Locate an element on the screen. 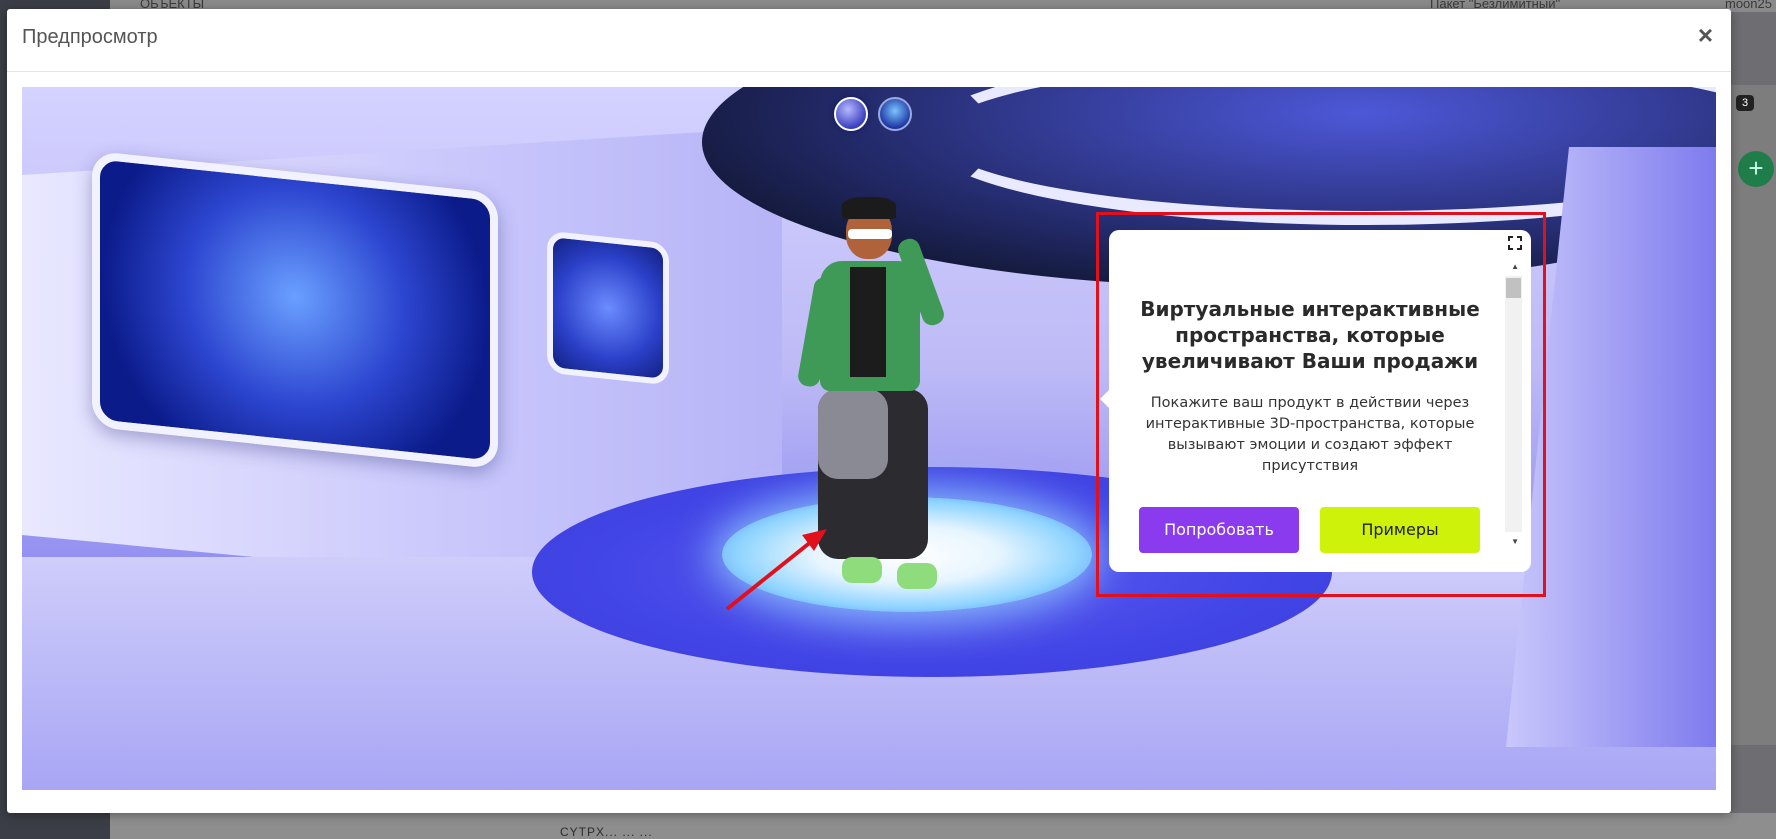 This screenshot has height=839, width=1776. try-button: Попробовать is located at coordinates (1219, 530).